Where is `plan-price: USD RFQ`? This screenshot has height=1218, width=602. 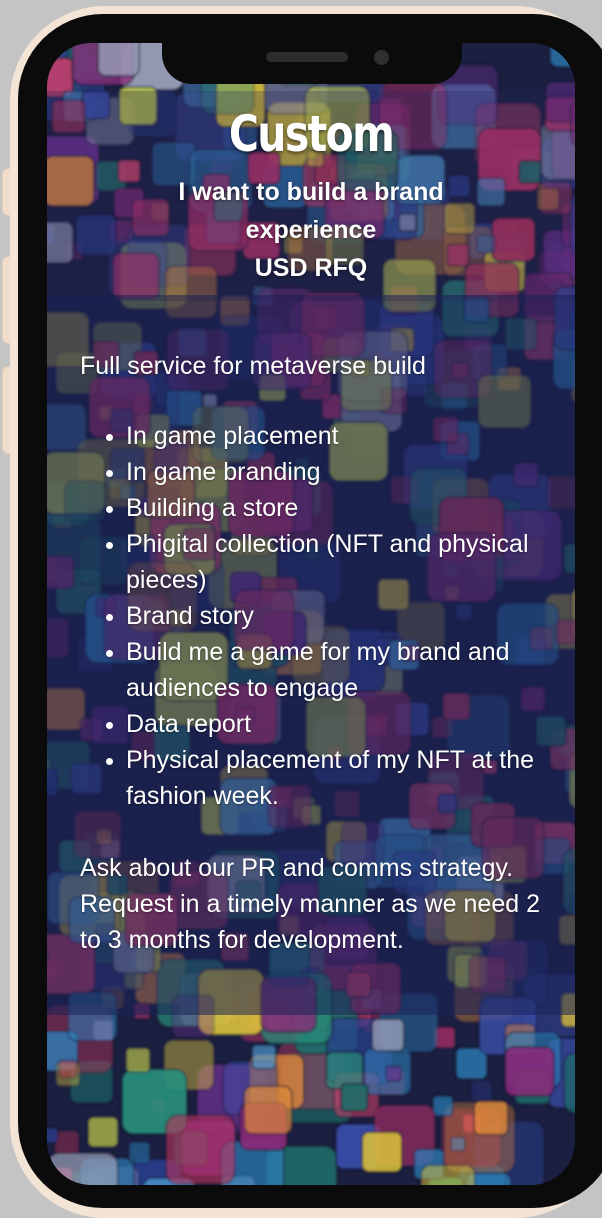
plan-price: USD RFQ is located at coordinates (311, 268).